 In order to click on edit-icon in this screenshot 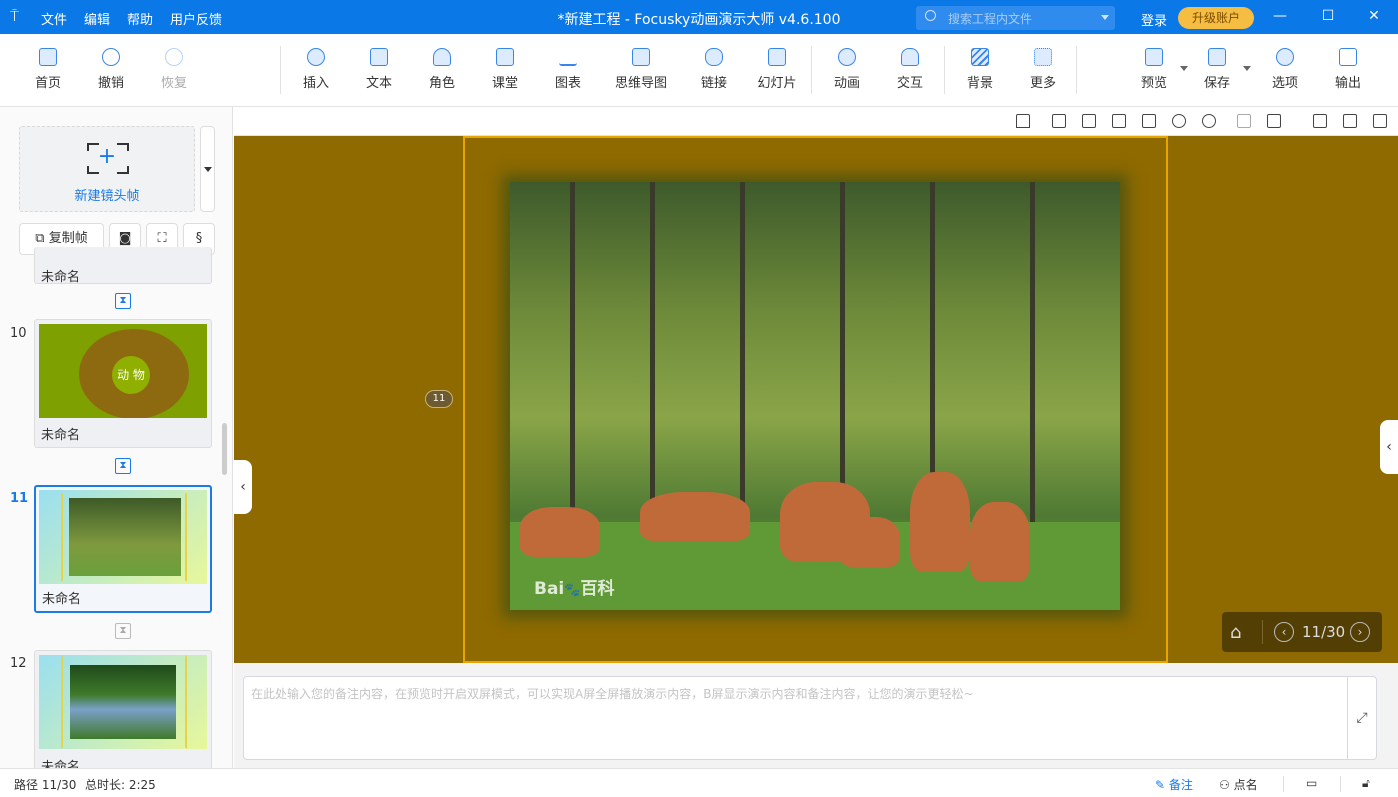, I will do `click(1380, 121)`.